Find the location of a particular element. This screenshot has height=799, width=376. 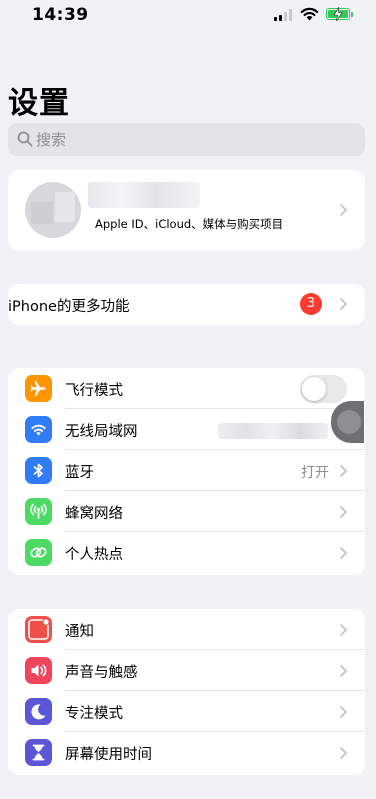

airplane-mode-label: 飞行模式 is located at coordinates (94, 391).